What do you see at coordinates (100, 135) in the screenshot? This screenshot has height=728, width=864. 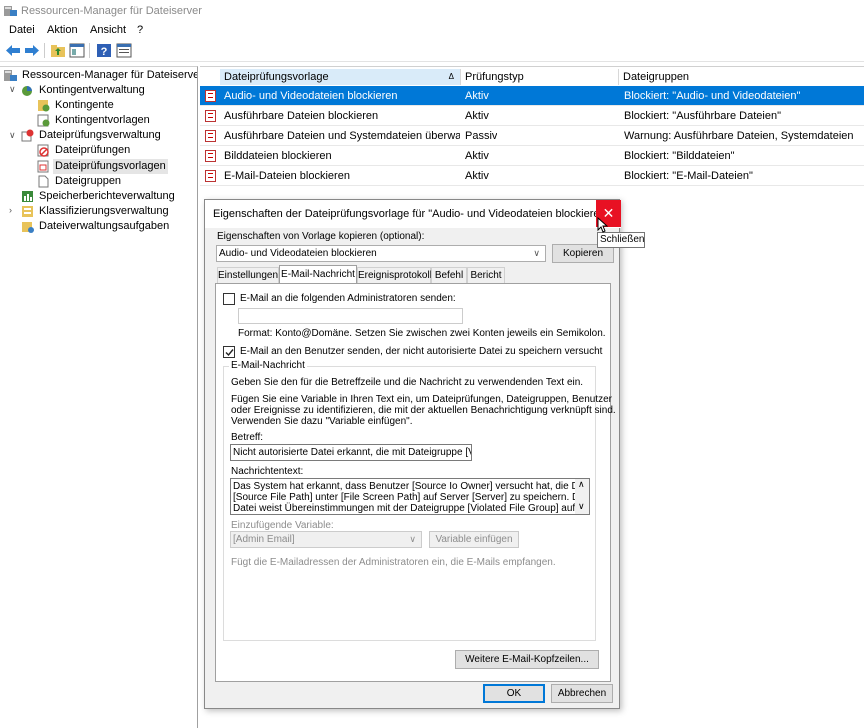 I see `tree-item-label: Dateiprüfungsverwaltung` at bounding box center [100, 135].